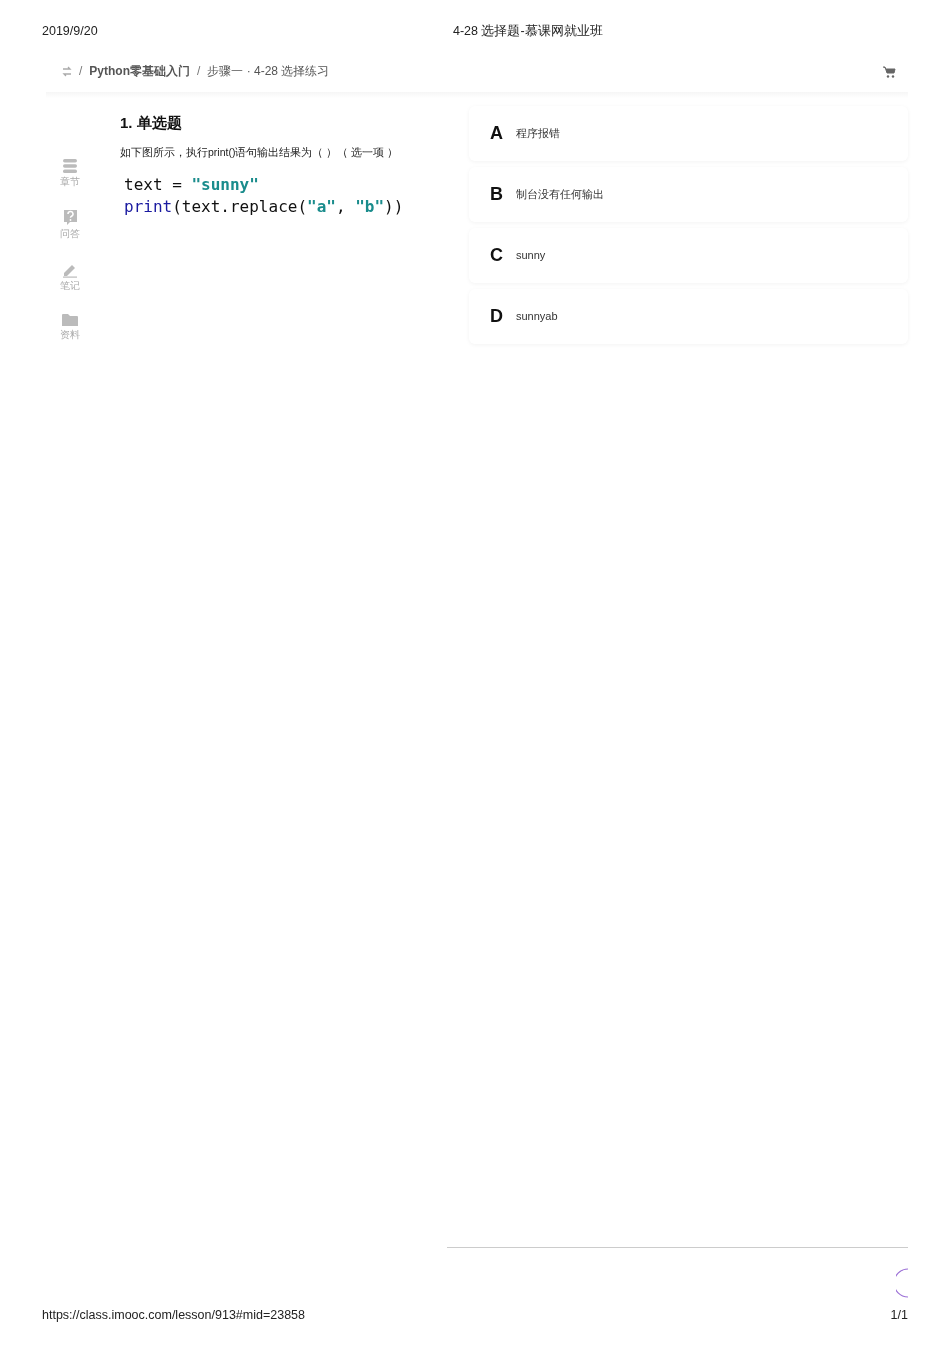 This screenshot has width=950, height=1345. I want to click on option-letter: D, so click(497, 316).